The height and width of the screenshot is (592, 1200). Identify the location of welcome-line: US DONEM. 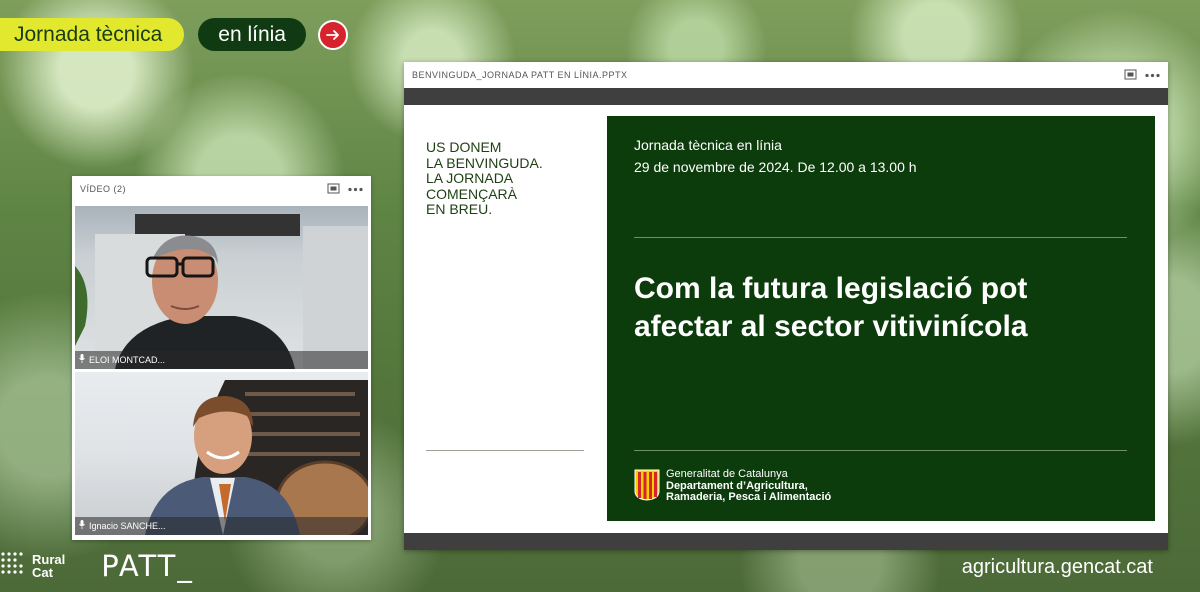
(464, 147).